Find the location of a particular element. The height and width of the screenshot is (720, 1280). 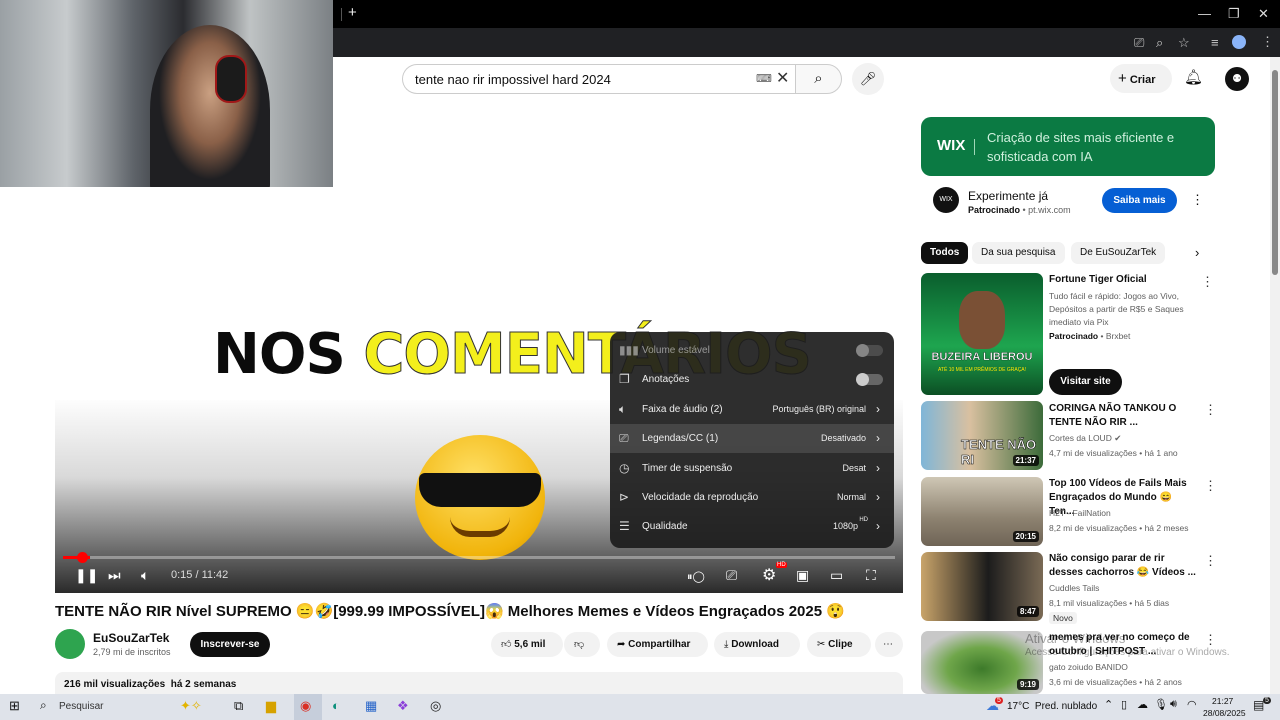

close-button: ✕ is located at coordinates (1263, 14).